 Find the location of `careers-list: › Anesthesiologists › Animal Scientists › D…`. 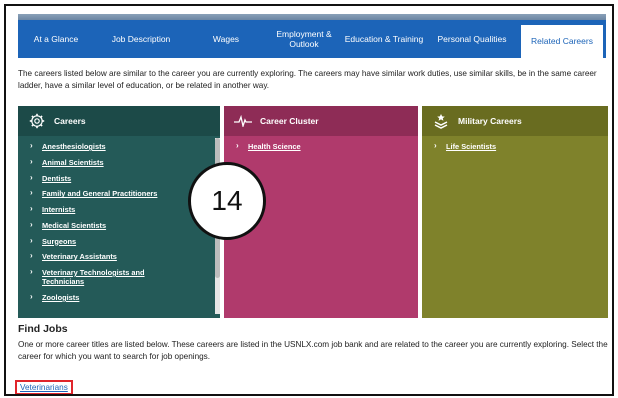

careers-list: › Anesthesiologists › Animal Scientists › D… is located at coordinates (119, 219).